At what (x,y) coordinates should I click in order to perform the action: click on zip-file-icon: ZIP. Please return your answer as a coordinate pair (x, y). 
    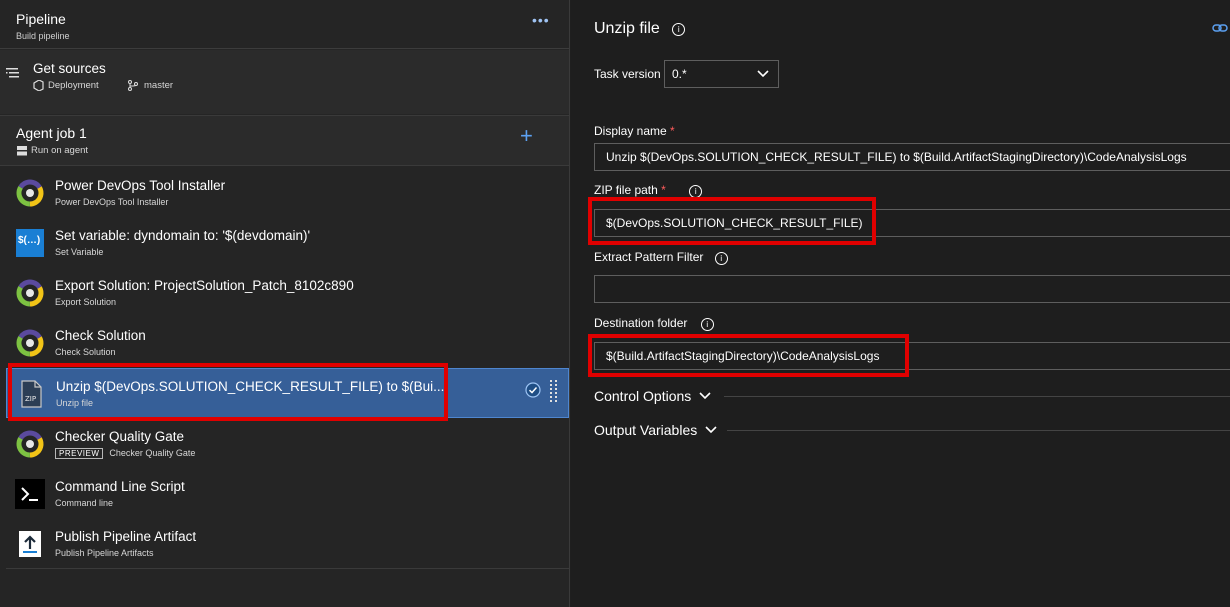
    Looking at the image, I should click on (31, 394).